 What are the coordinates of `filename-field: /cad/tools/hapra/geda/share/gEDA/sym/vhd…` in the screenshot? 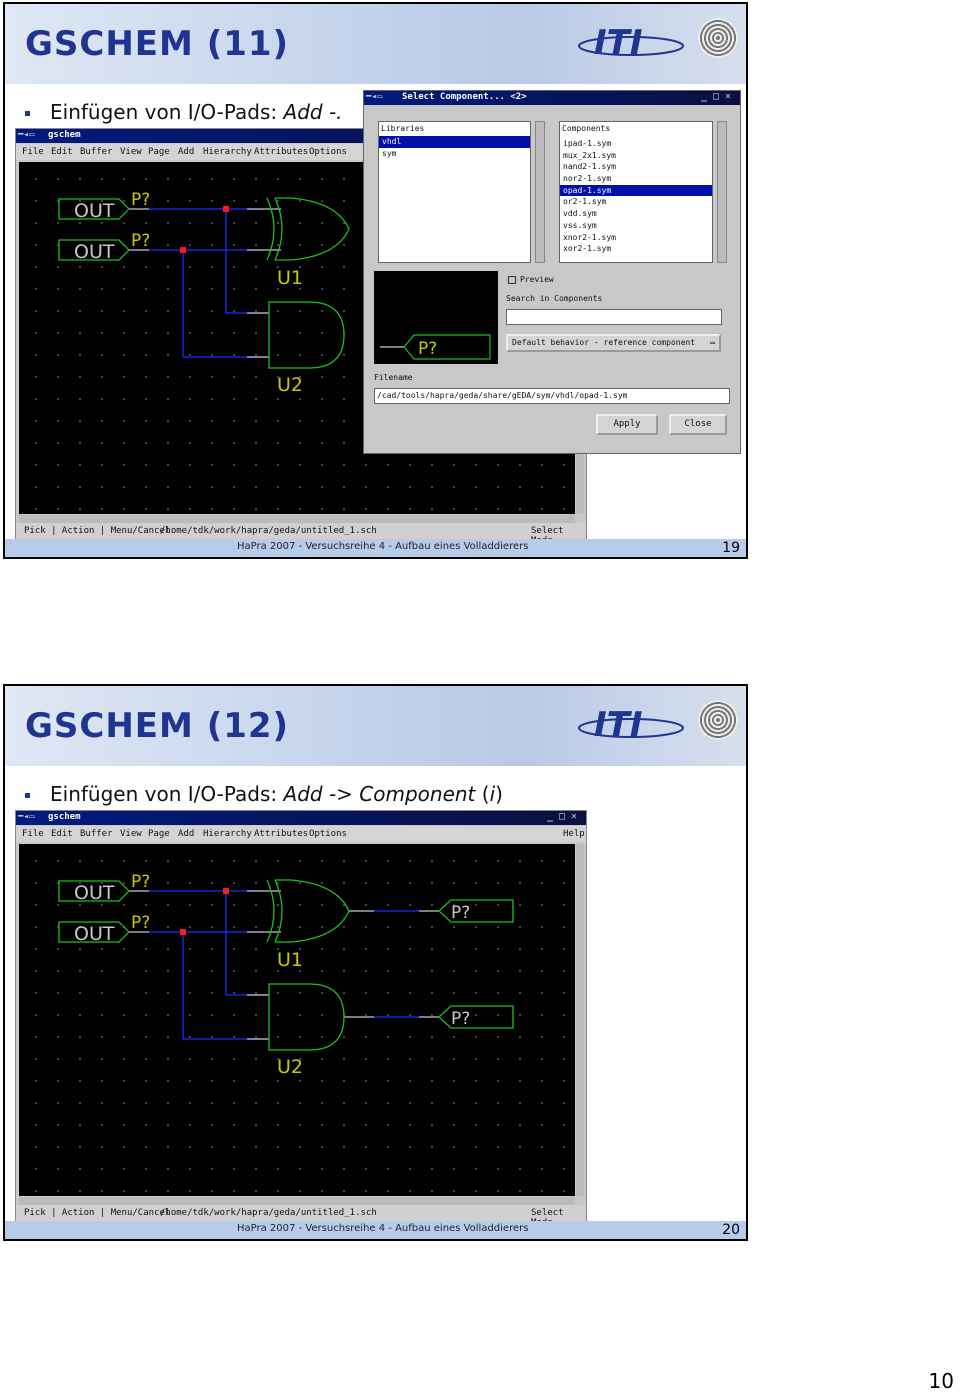 It's located at (552, 396).